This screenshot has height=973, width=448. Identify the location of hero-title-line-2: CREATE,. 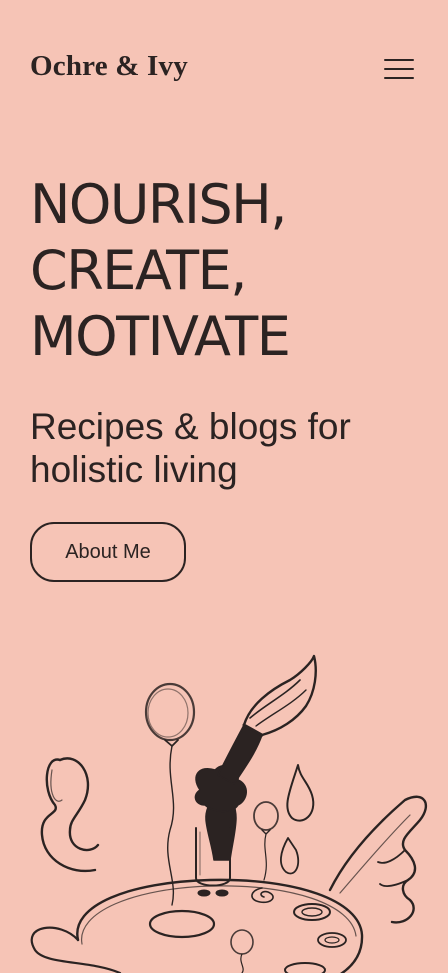
(138, 270).